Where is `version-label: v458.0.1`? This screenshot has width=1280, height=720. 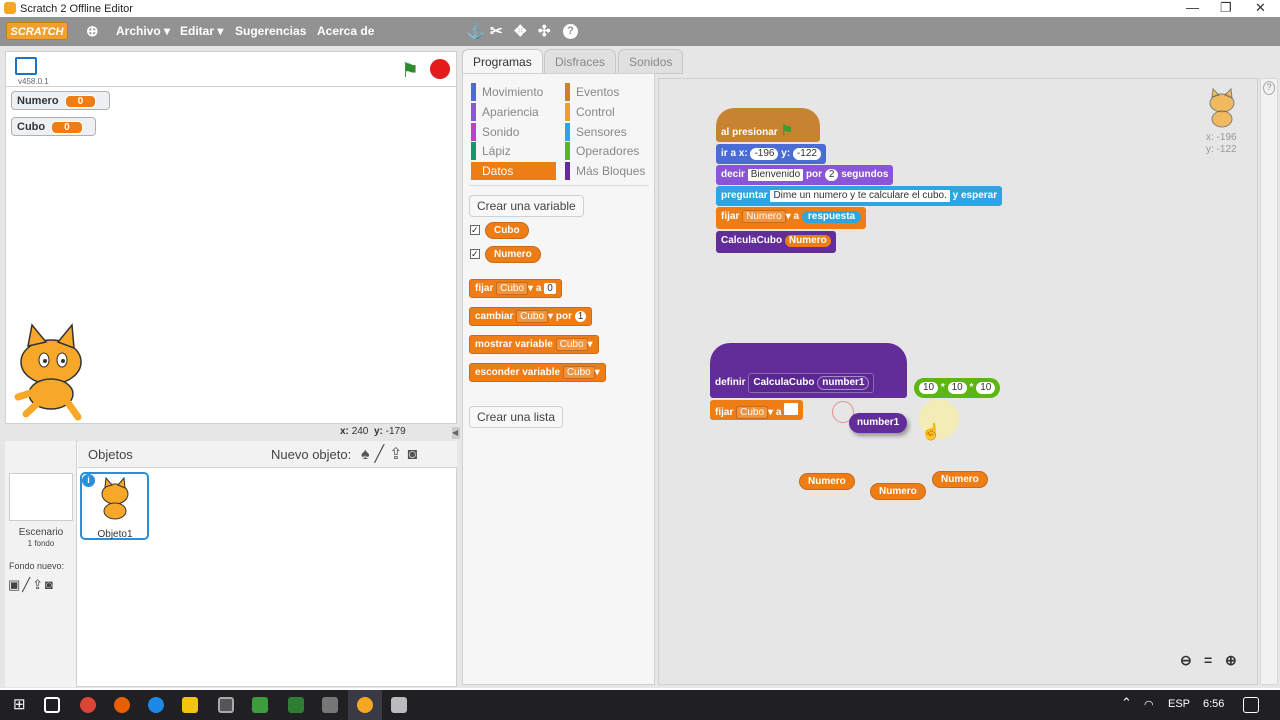 version-label: v458.0.1 is located at coordinates (33, 81).